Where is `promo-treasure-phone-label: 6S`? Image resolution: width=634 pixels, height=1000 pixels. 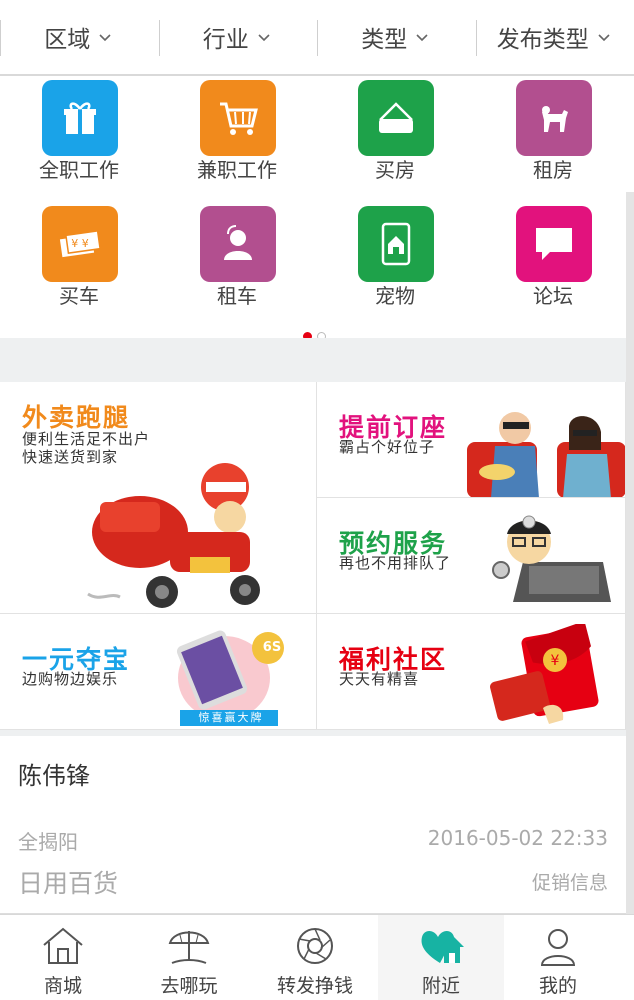
promo-treasure-phone-label: 6S is located at coordinates (272, 647).